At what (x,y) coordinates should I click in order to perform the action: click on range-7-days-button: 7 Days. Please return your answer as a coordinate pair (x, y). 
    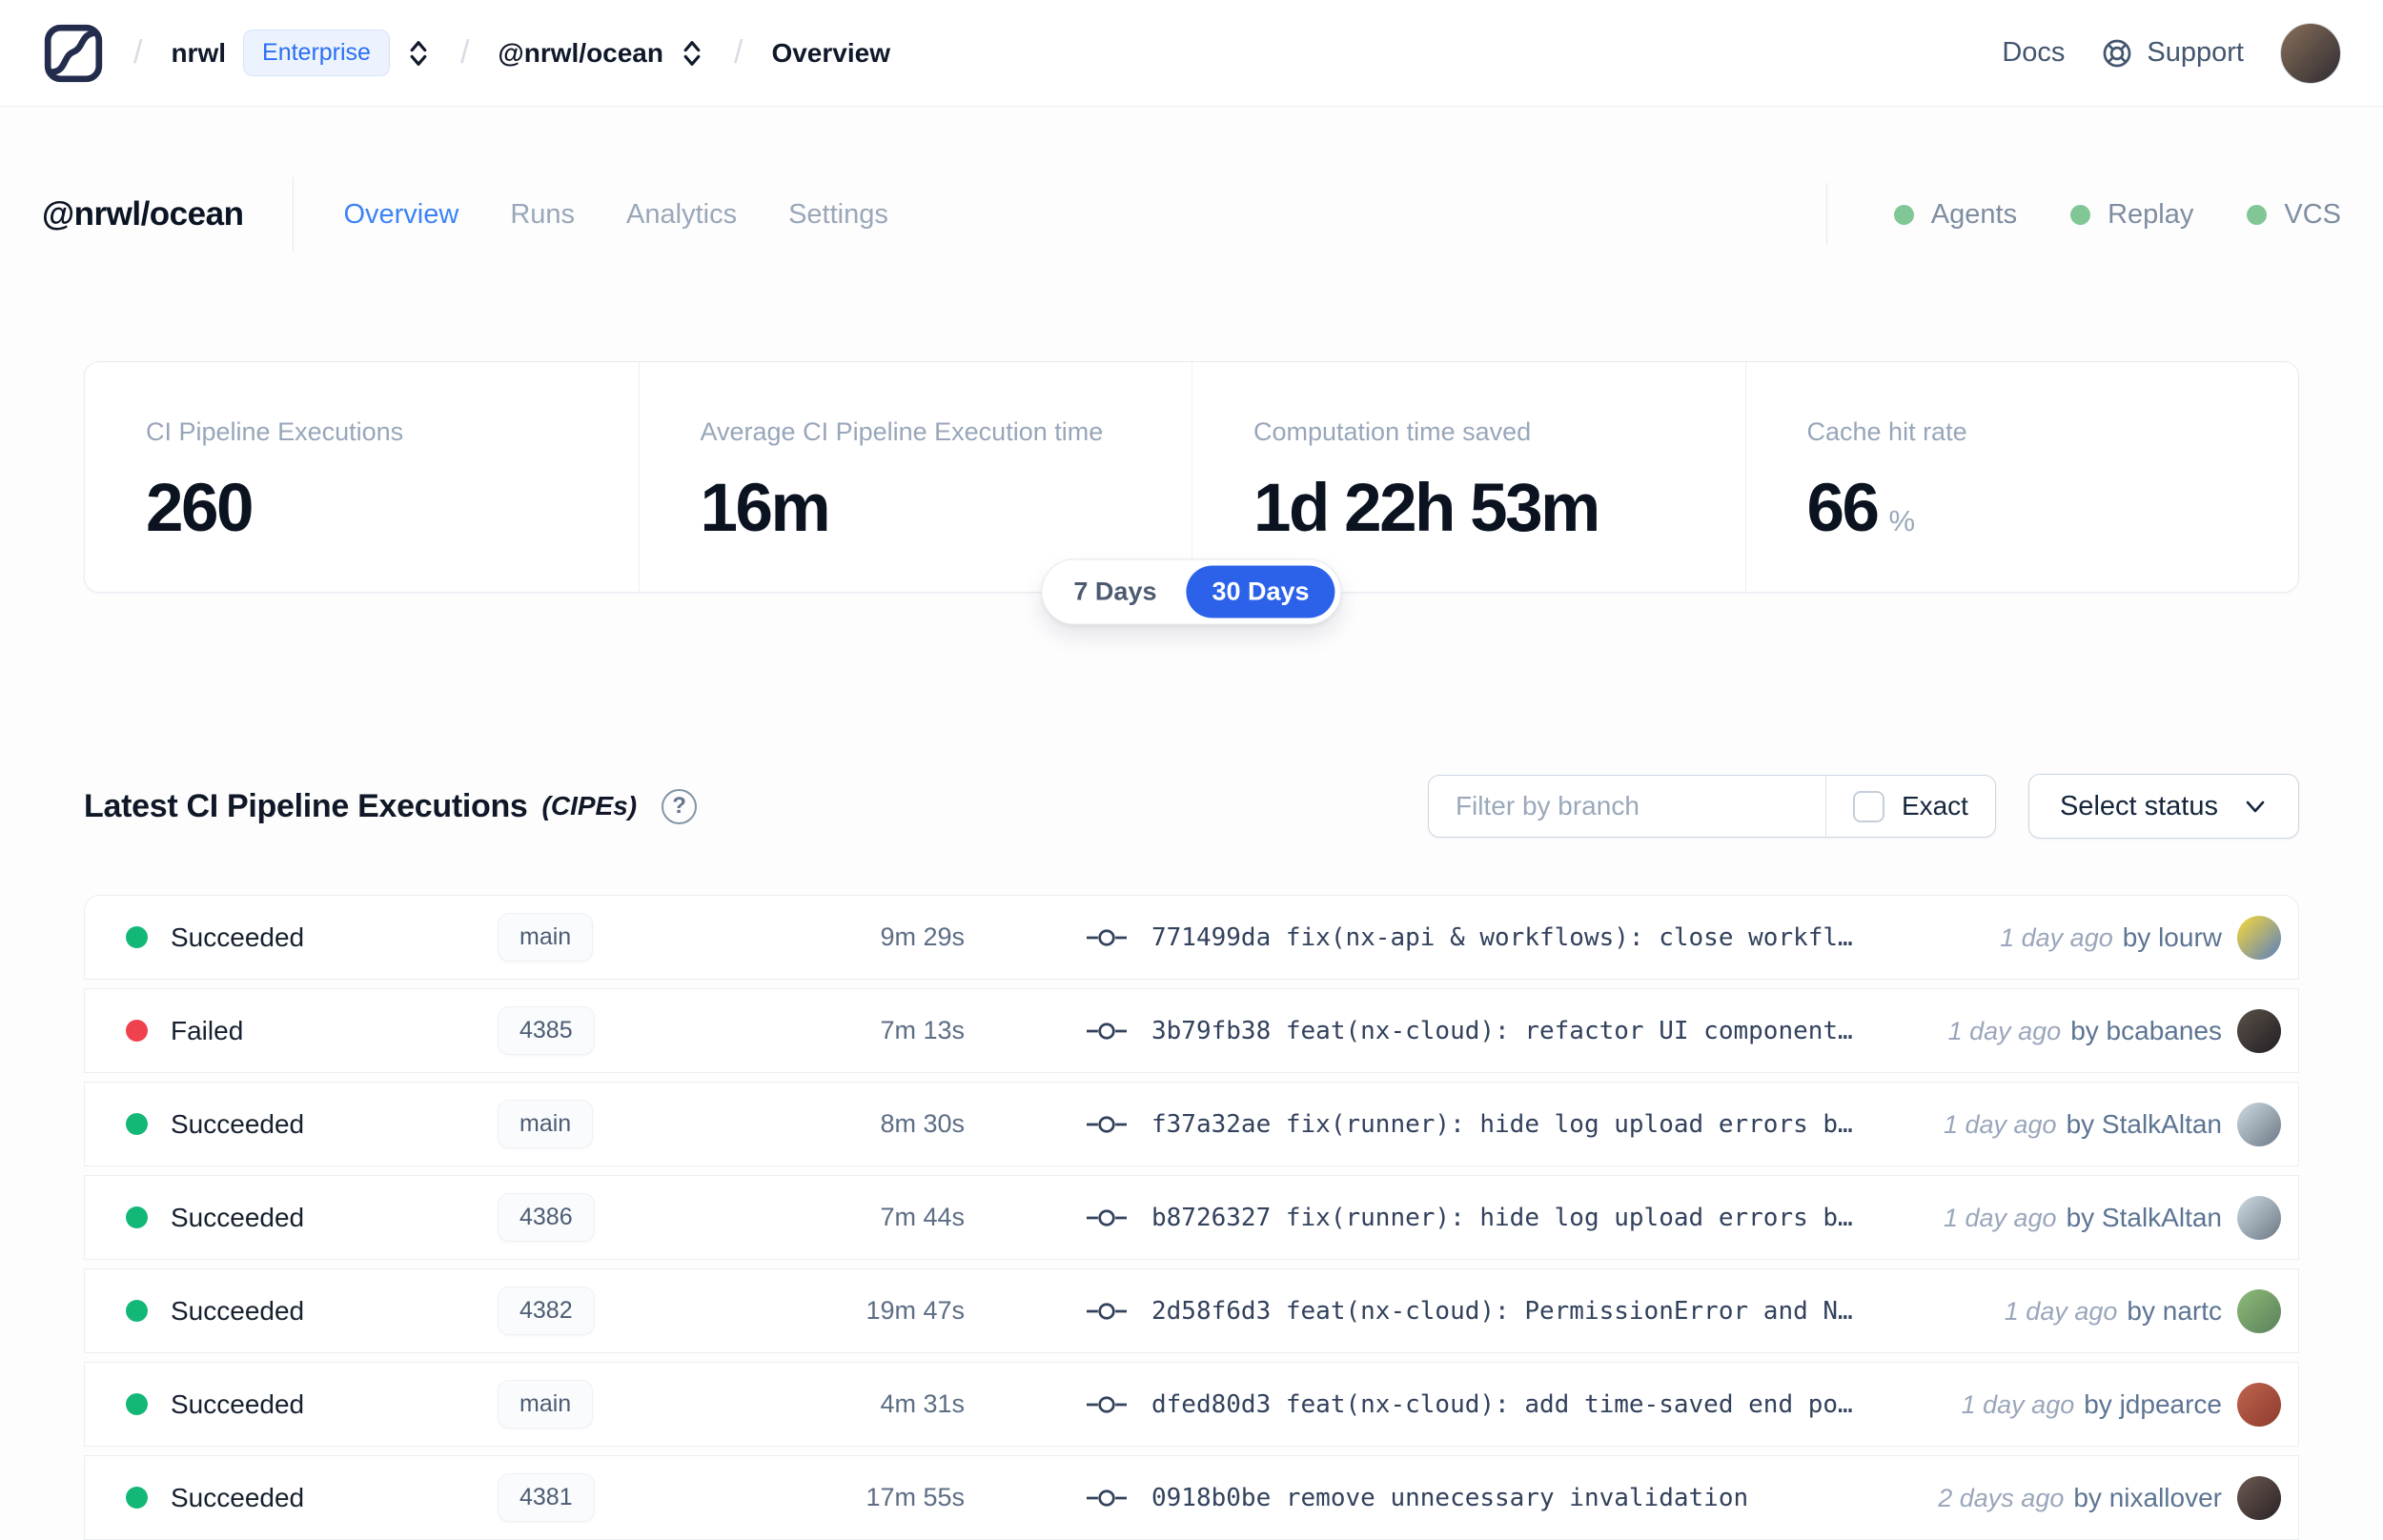
    Looking at the image, I should click on (1115, 592).